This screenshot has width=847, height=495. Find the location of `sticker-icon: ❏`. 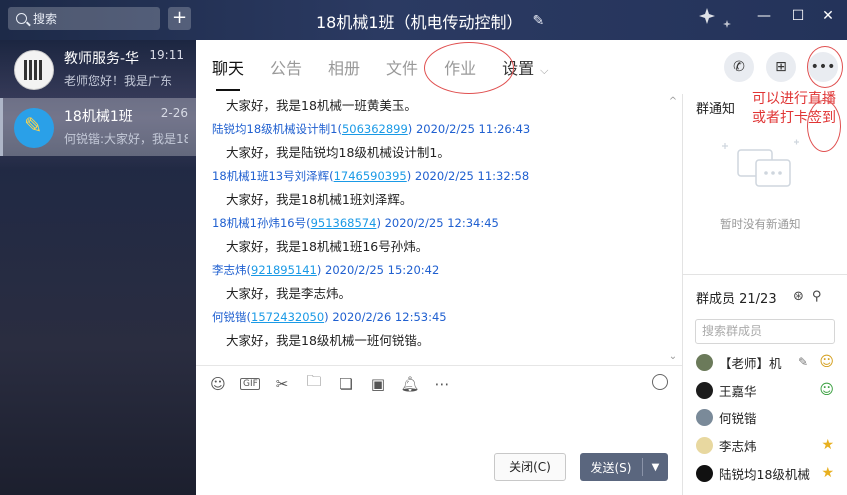

sticker-icon: ❏ is located at coordinates (346, 384).